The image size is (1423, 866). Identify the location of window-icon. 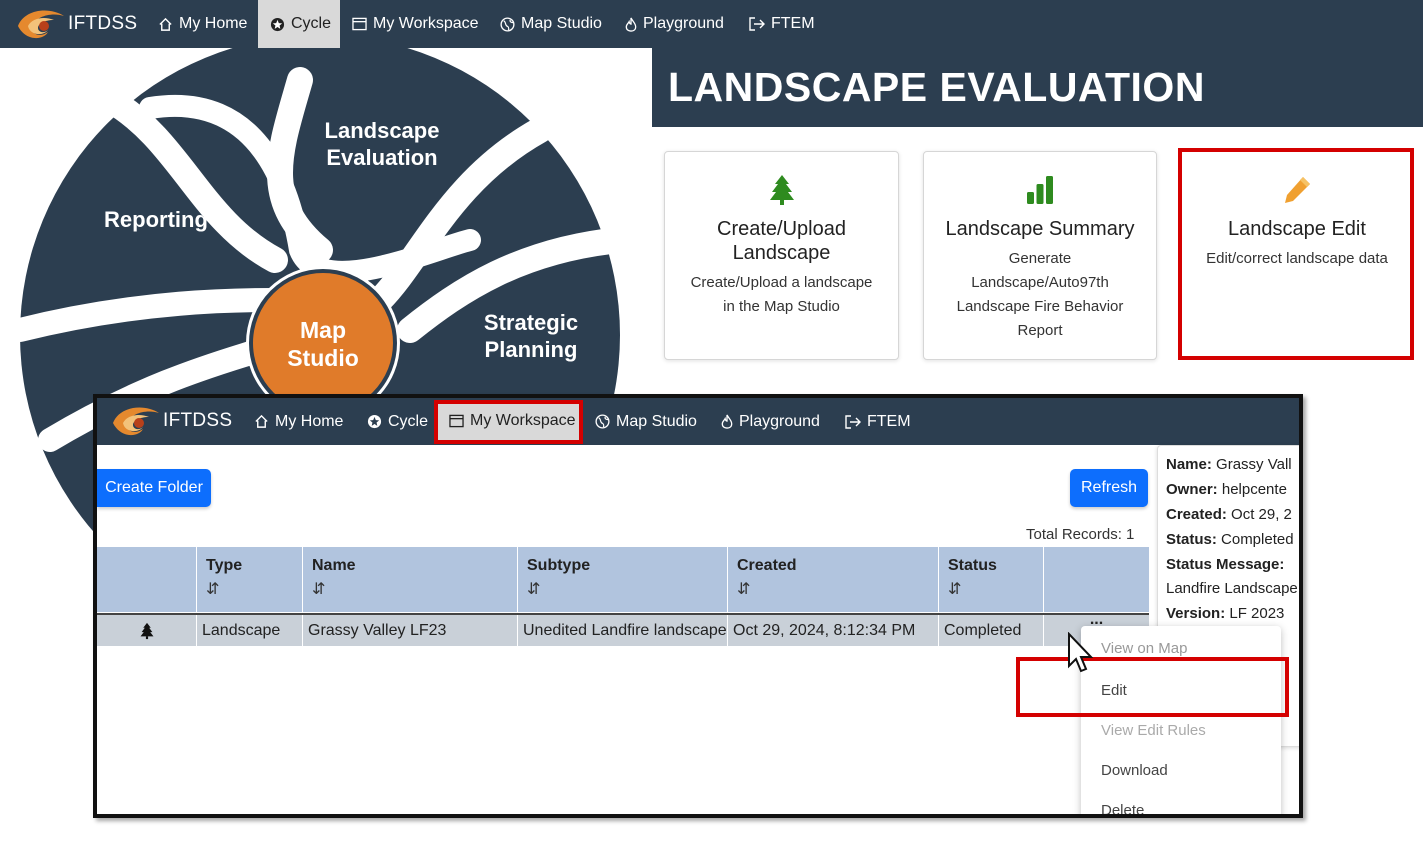
(359, 24).